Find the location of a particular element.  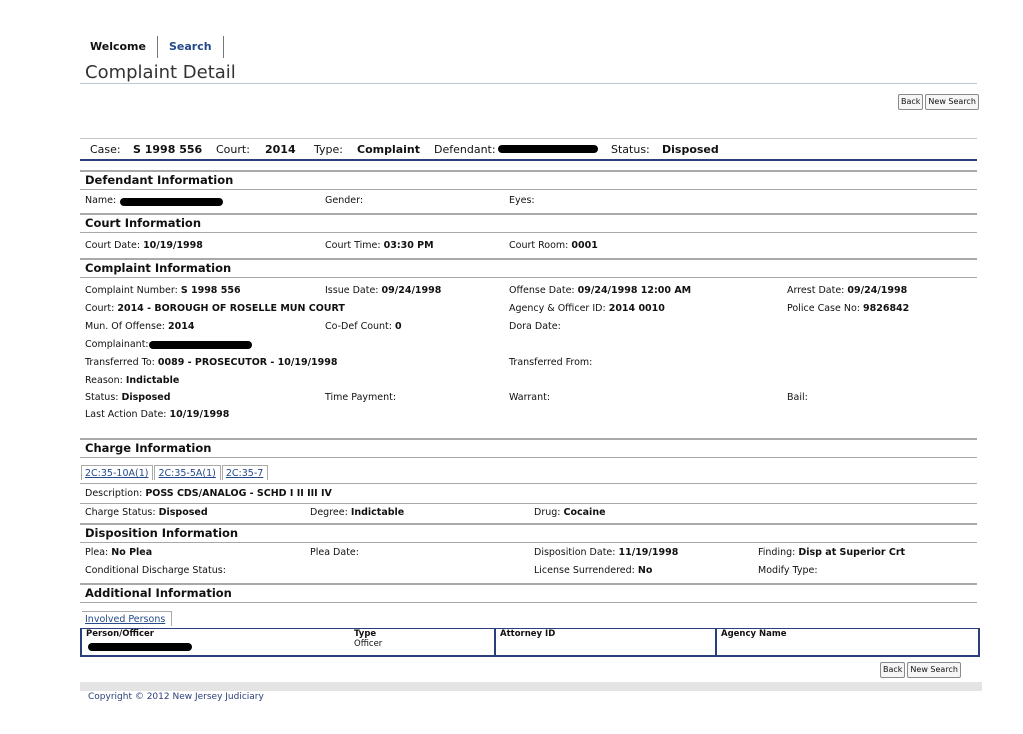

dora-date-field: Dora Date: is located at coordinates (535, 326).